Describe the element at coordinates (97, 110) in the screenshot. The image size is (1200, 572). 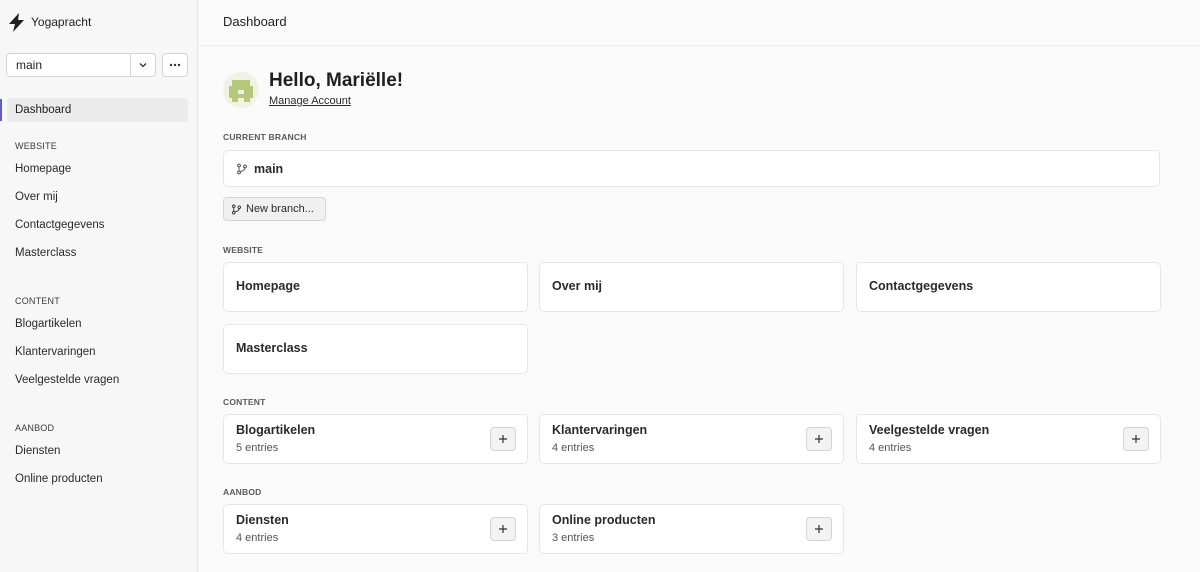
I see `sidebar-item-dashboard: Dashboard` at that location.